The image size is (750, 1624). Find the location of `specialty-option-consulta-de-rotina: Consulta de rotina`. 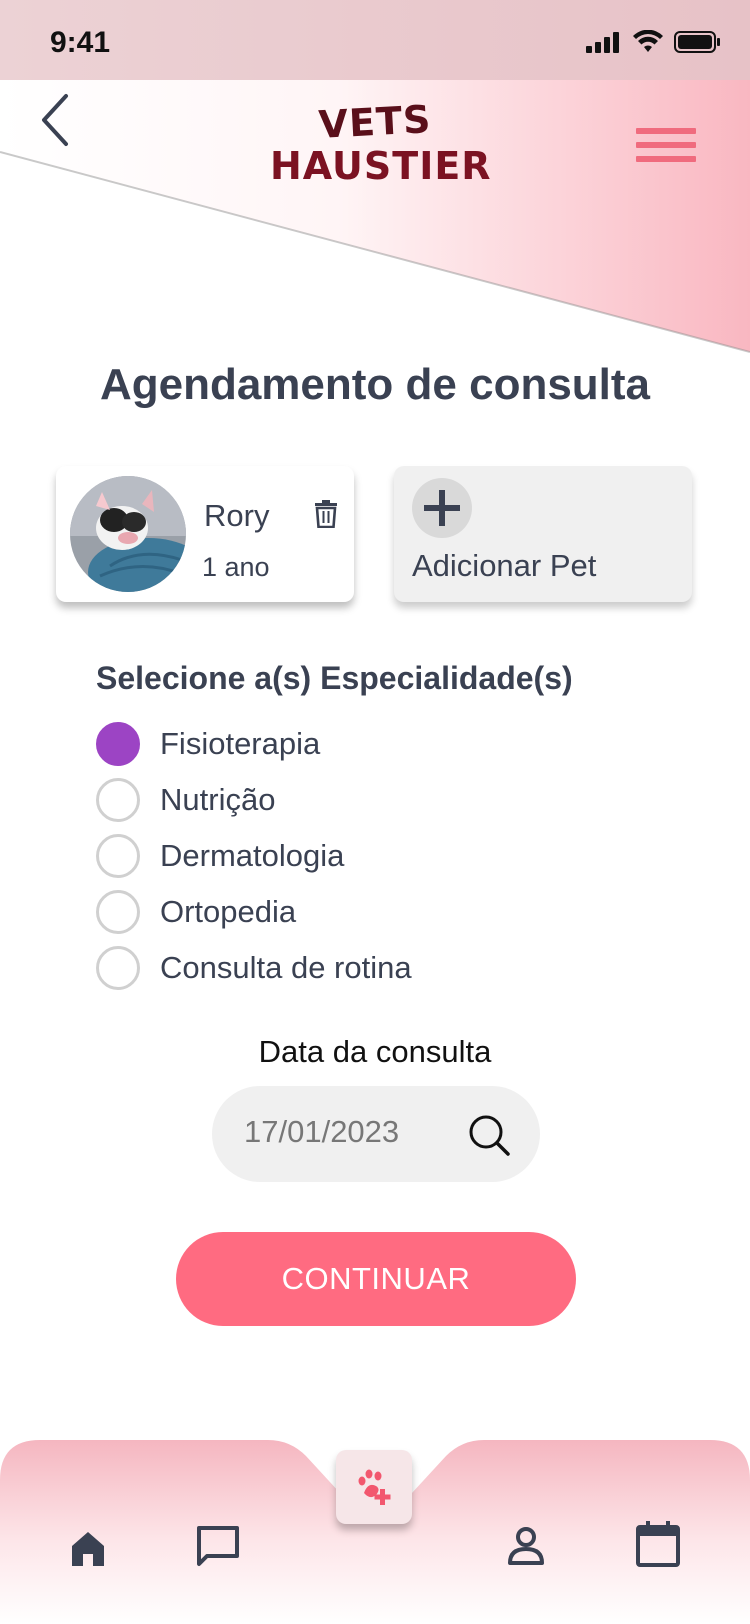

specialty-option-consulta-de-rotina: Consulta de rotina is located at coordinates (254, 968).